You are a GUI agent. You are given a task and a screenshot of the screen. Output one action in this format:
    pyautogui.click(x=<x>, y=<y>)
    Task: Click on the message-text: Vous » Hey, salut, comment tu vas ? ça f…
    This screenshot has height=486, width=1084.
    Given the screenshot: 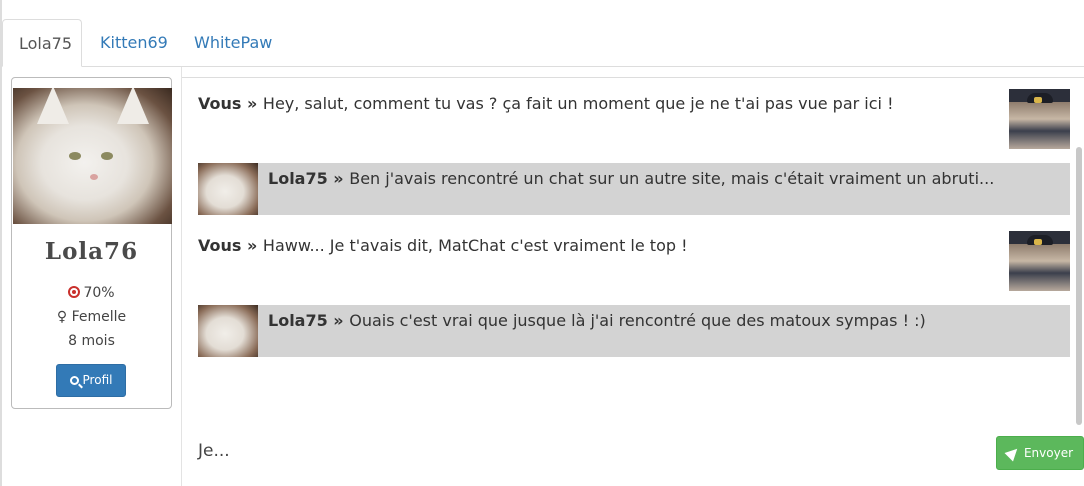 What is the action you would take?
    pyautogui.click(x=598, y=103)
    